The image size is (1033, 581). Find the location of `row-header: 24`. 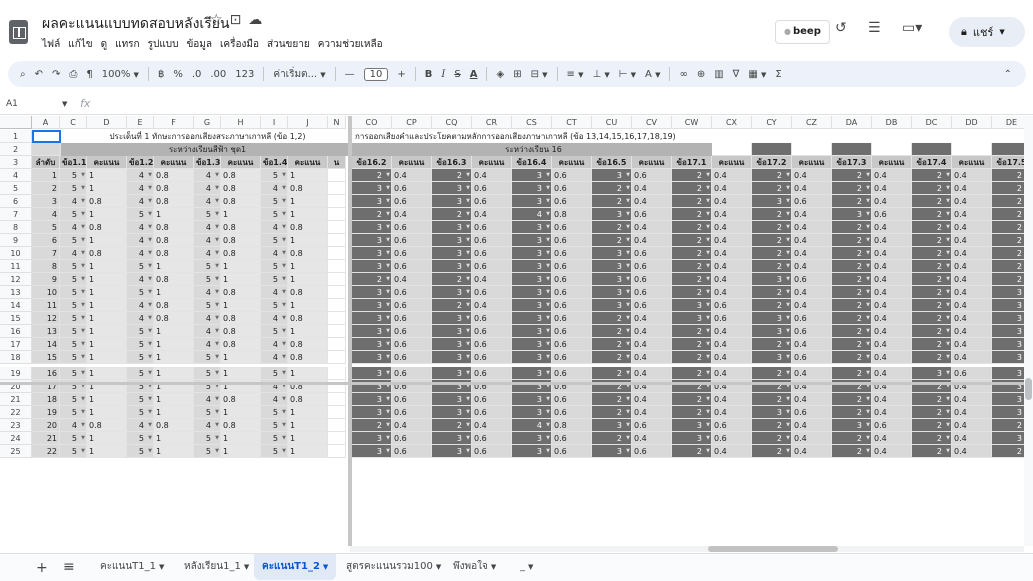

row-header: 24 is located at coordinates (16, 438).